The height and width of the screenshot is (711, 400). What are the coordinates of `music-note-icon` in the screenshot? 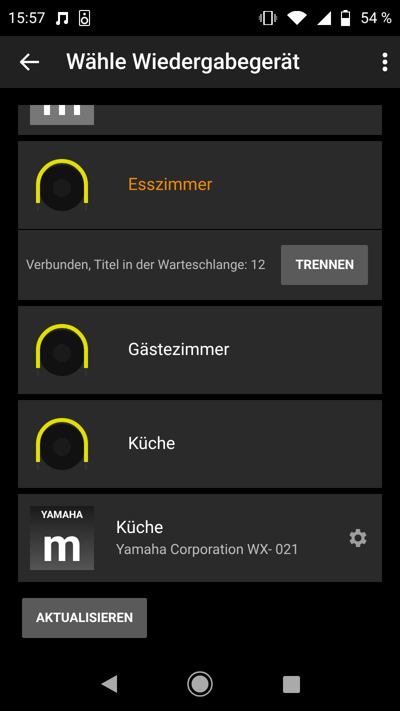 It's located at (62, 18).